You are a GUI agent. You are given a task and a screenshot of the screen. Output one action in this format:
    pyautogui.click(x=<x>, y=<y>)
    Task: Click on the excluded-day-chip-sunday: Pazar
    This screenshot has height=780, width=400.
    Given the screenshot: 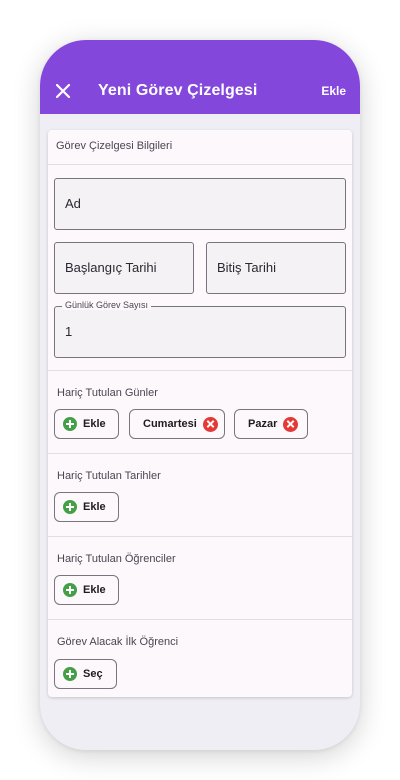 What is the action you would take?
    pyautogui.click(x=271, y=424)
    